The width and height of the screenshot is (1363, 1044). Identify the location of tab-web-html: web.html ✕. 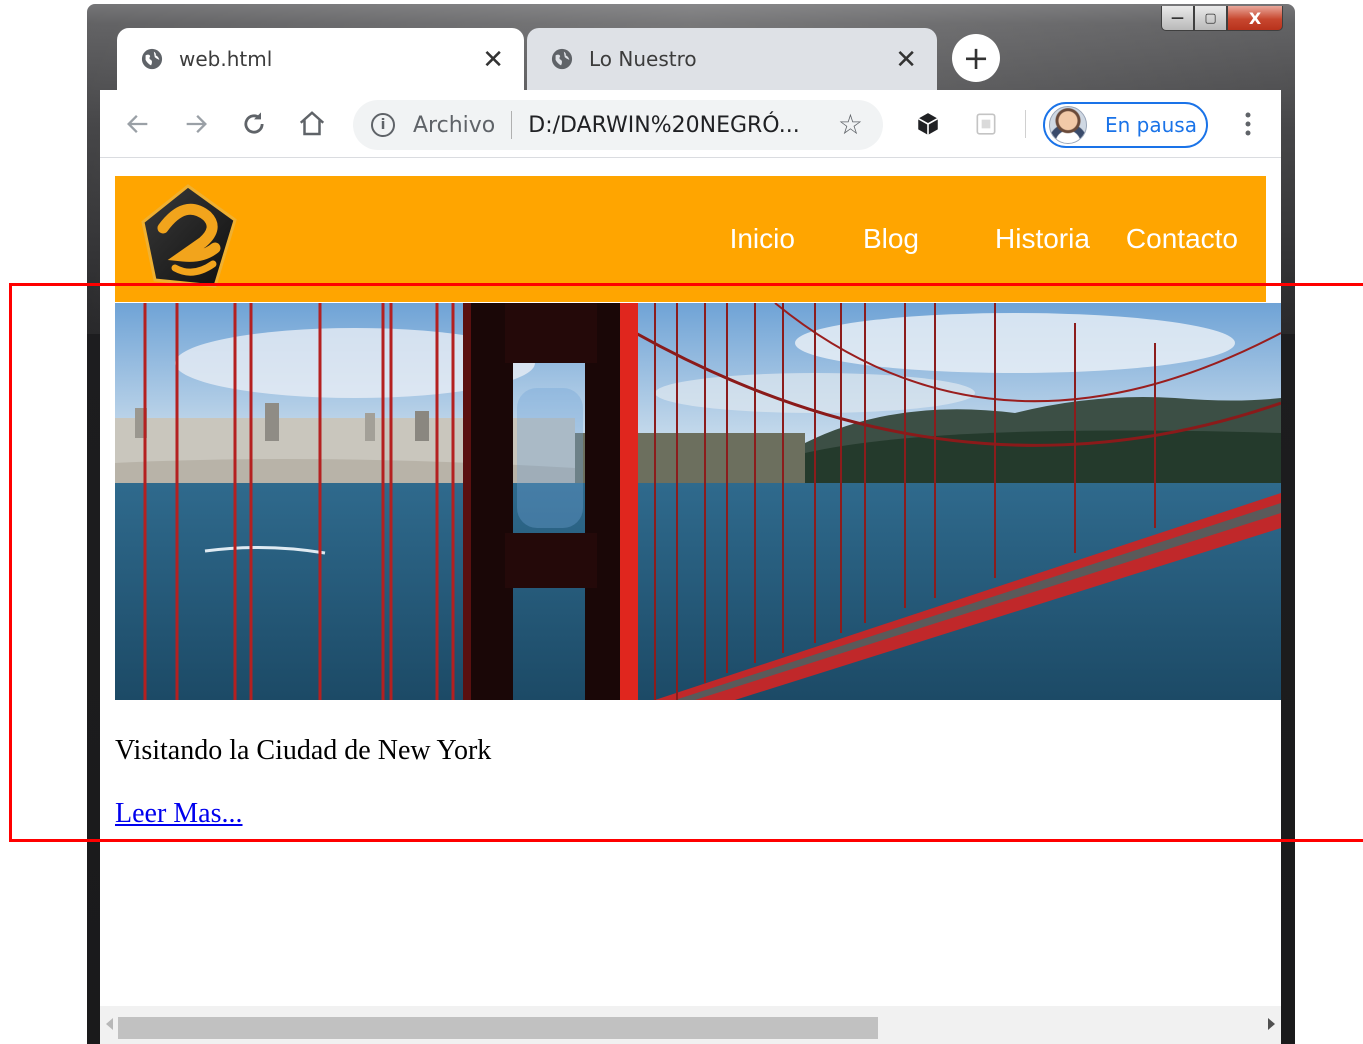
(320, 59).